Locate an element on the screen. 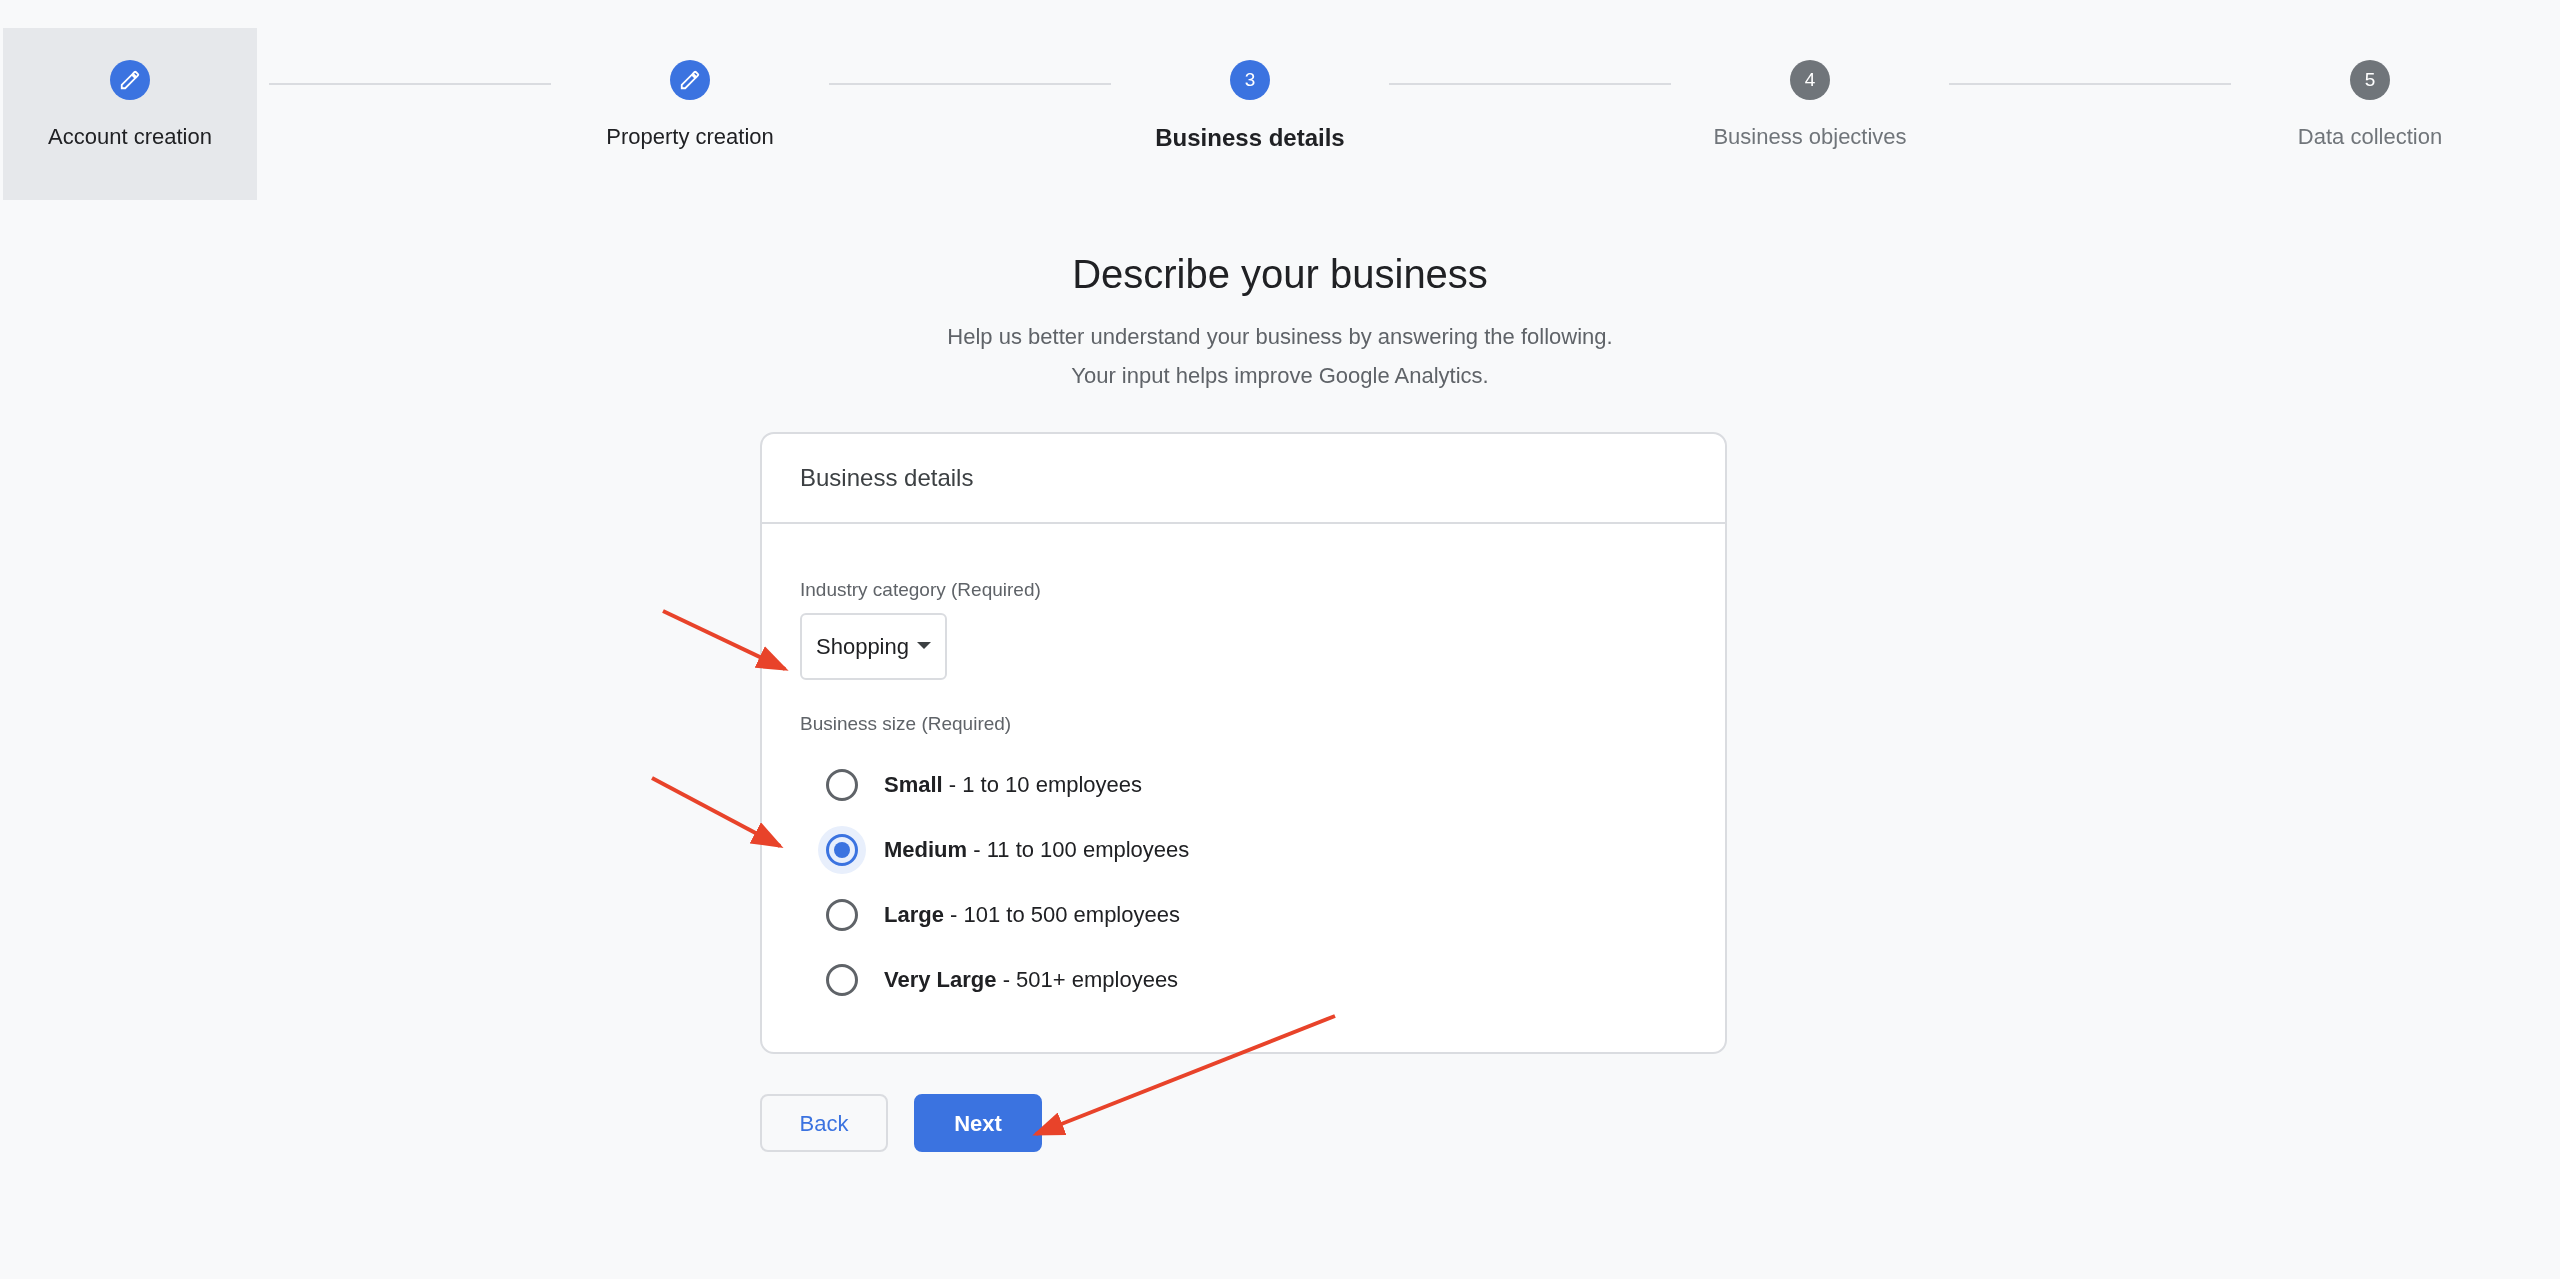  option-label: Medium - 11 to 100 employees is located at coordinates (1037, 850).